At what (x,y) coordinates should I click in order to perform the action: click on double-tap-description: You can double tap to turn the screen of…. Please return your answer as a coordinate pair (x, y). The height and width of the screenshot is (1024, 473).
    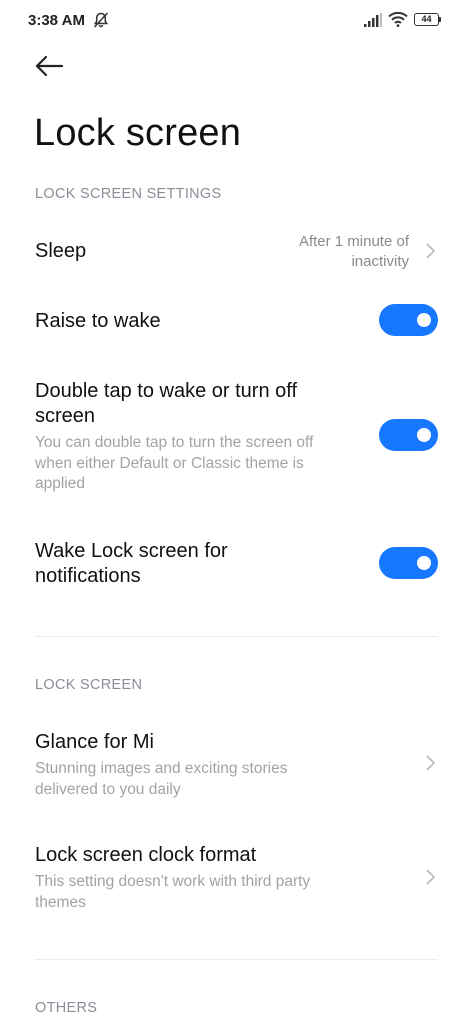
    Looking at the image, I should click on (200, 464).